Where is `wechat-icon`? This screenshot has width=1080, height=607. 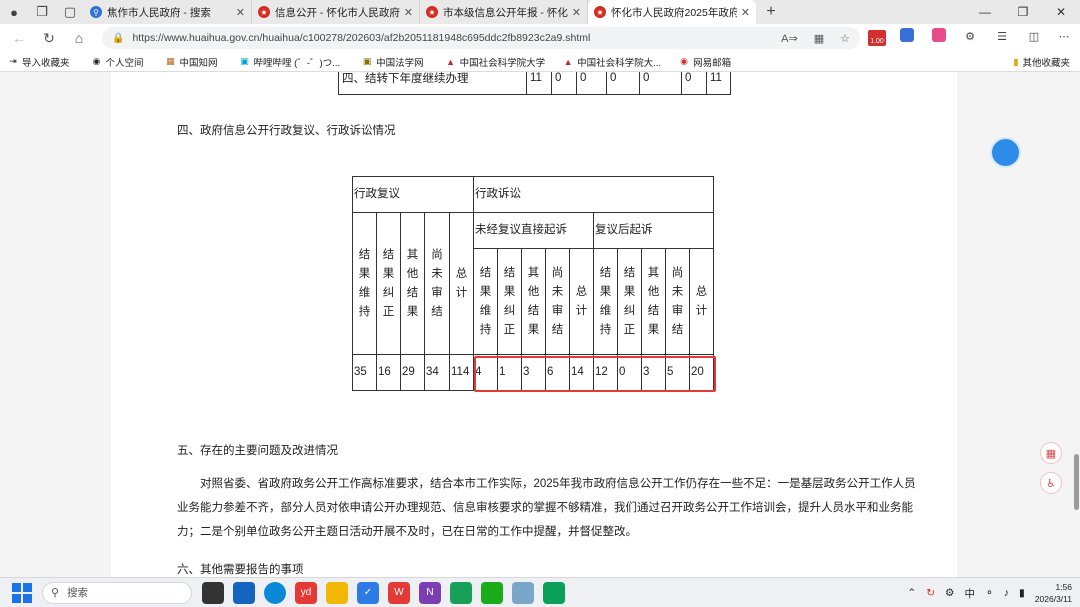 wechat-icon is located at coordinates (492, 592).